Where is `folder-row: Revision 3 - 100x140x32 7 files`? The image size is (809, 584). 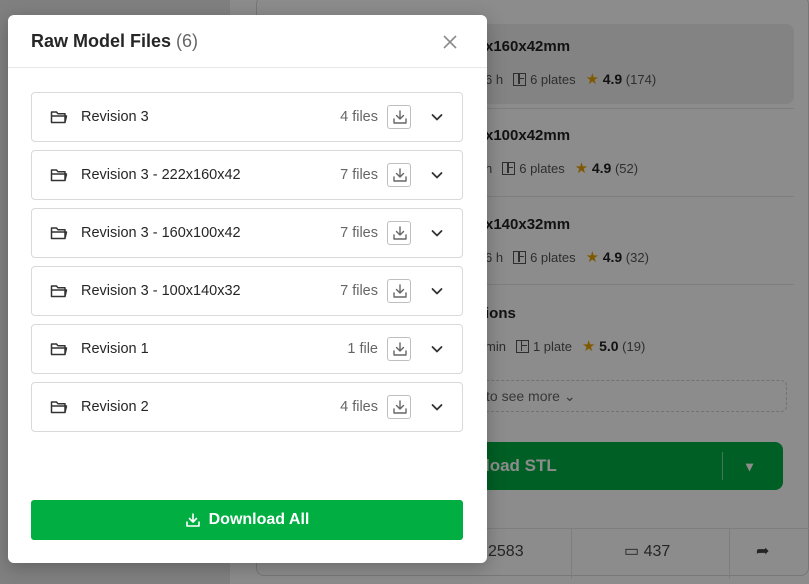
folder-row: Revision 3 - 100x140x32 7 files is located at coordinates (247, 291).